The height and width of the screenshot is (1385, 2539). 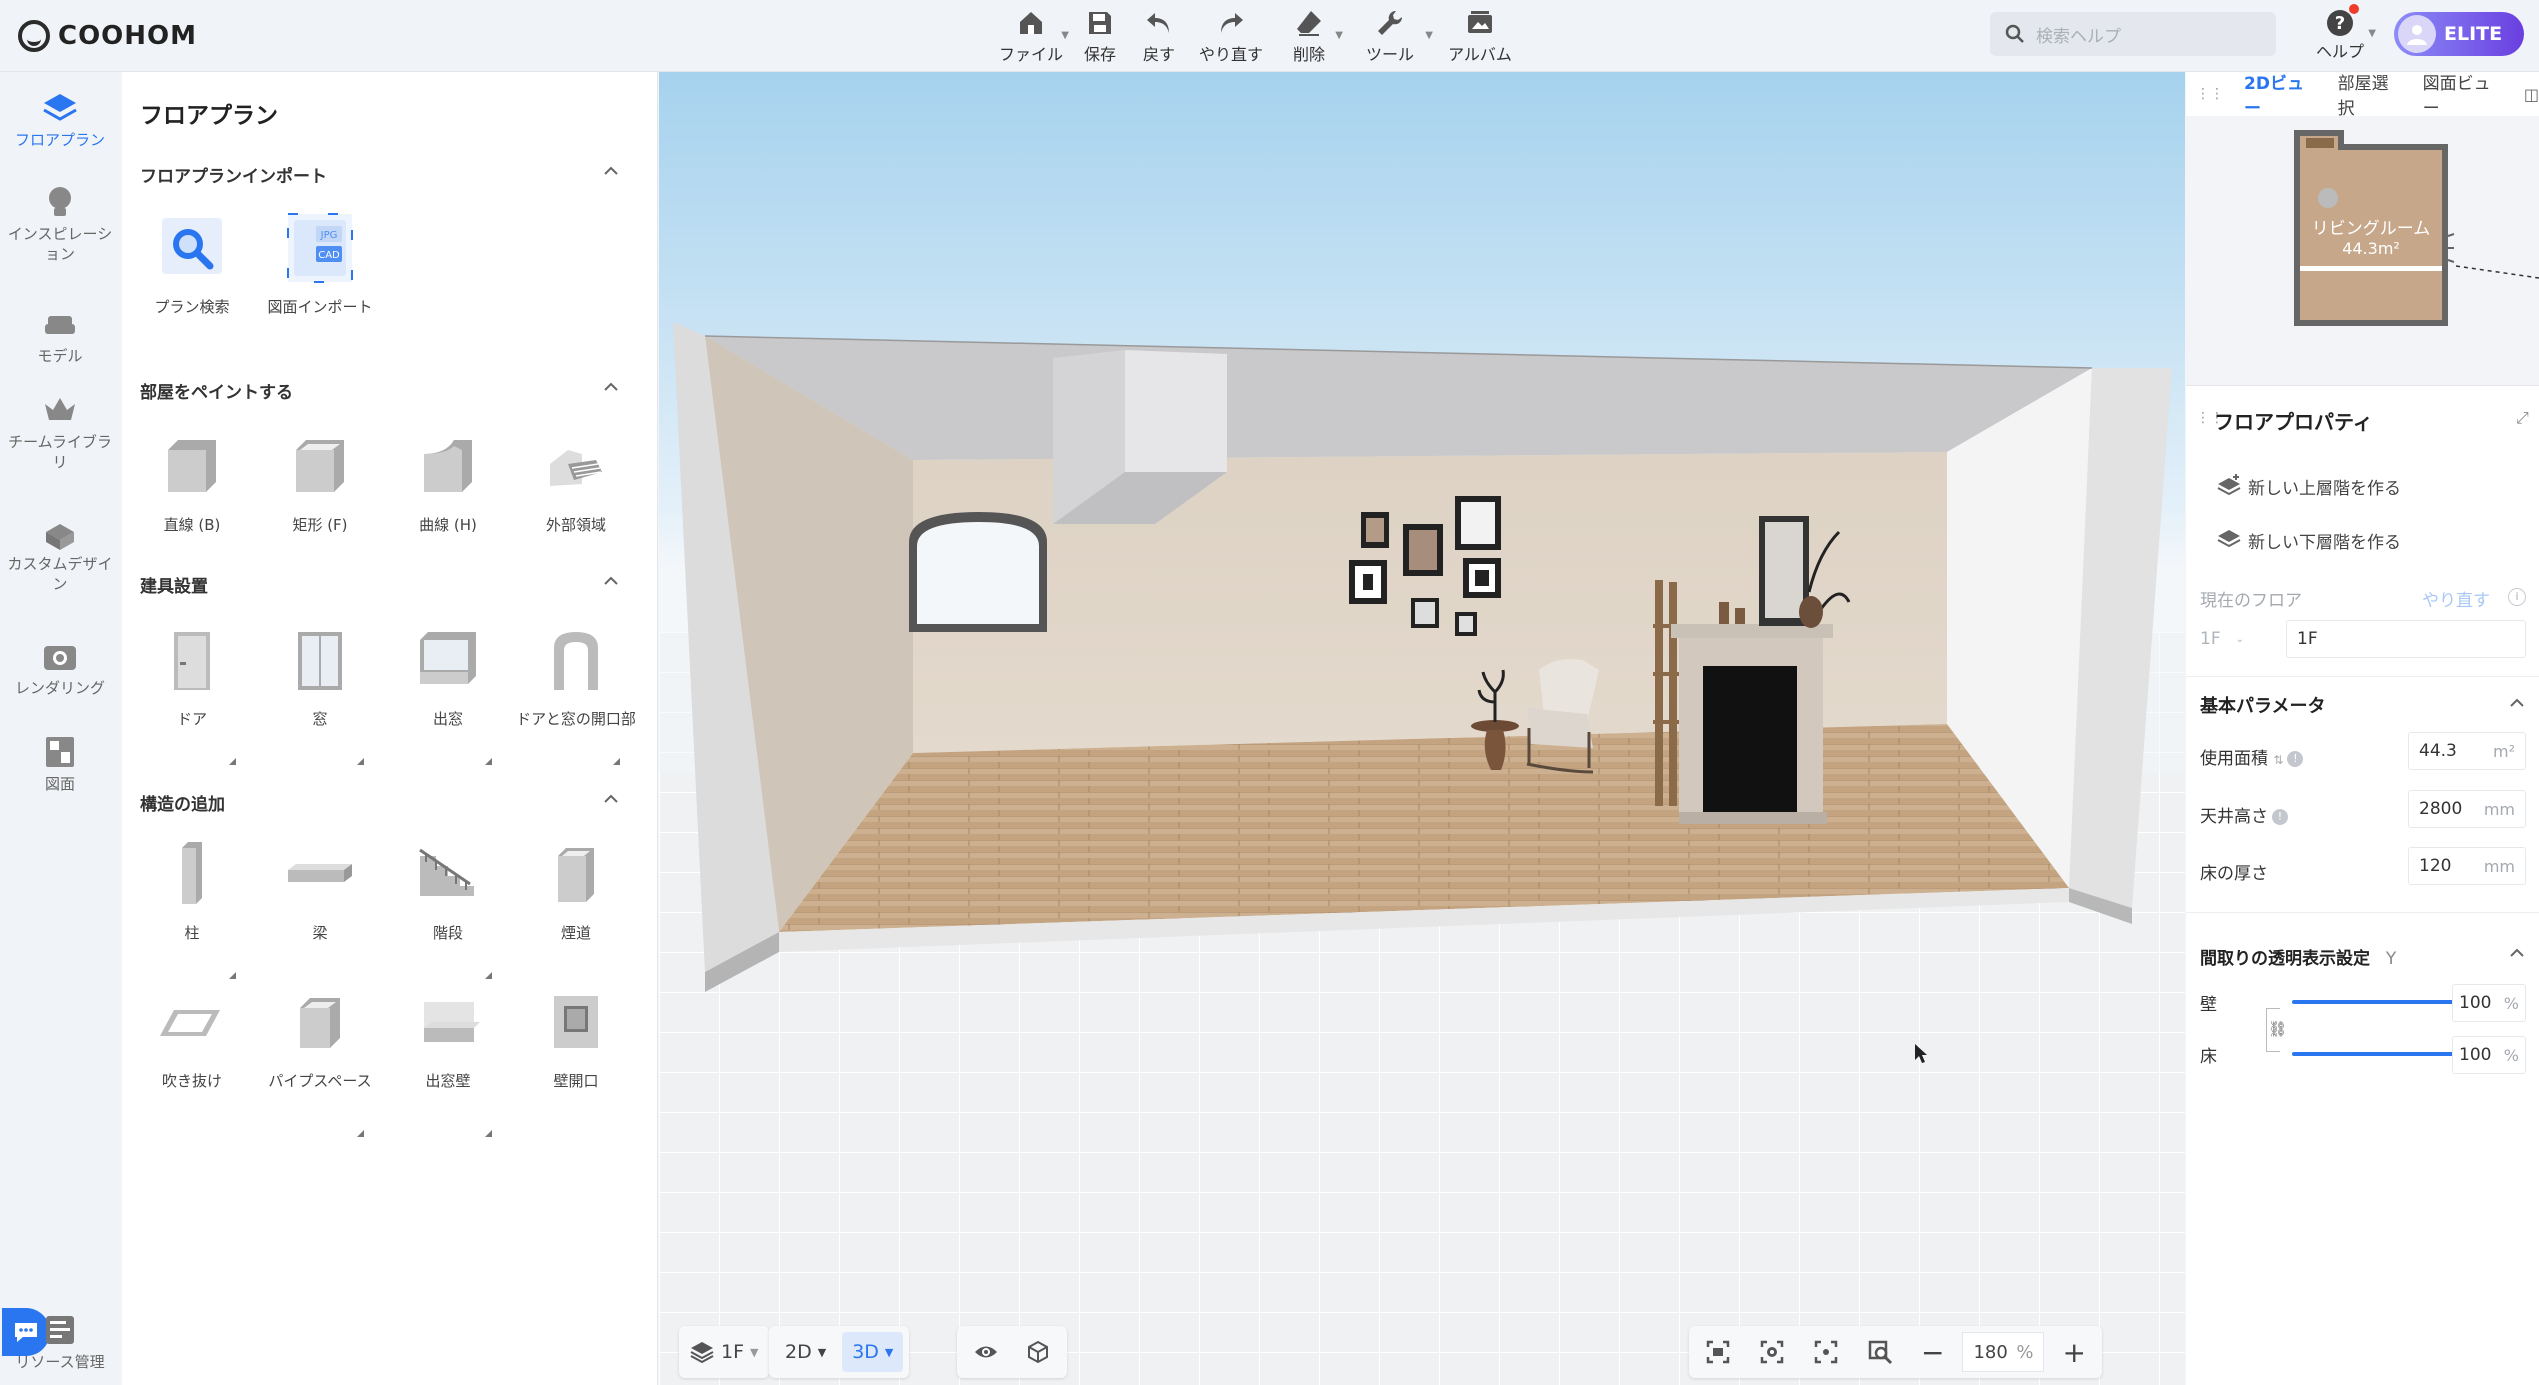 I want to click on camera-controls: − 180 % +, so click(x=1895, y=1352).